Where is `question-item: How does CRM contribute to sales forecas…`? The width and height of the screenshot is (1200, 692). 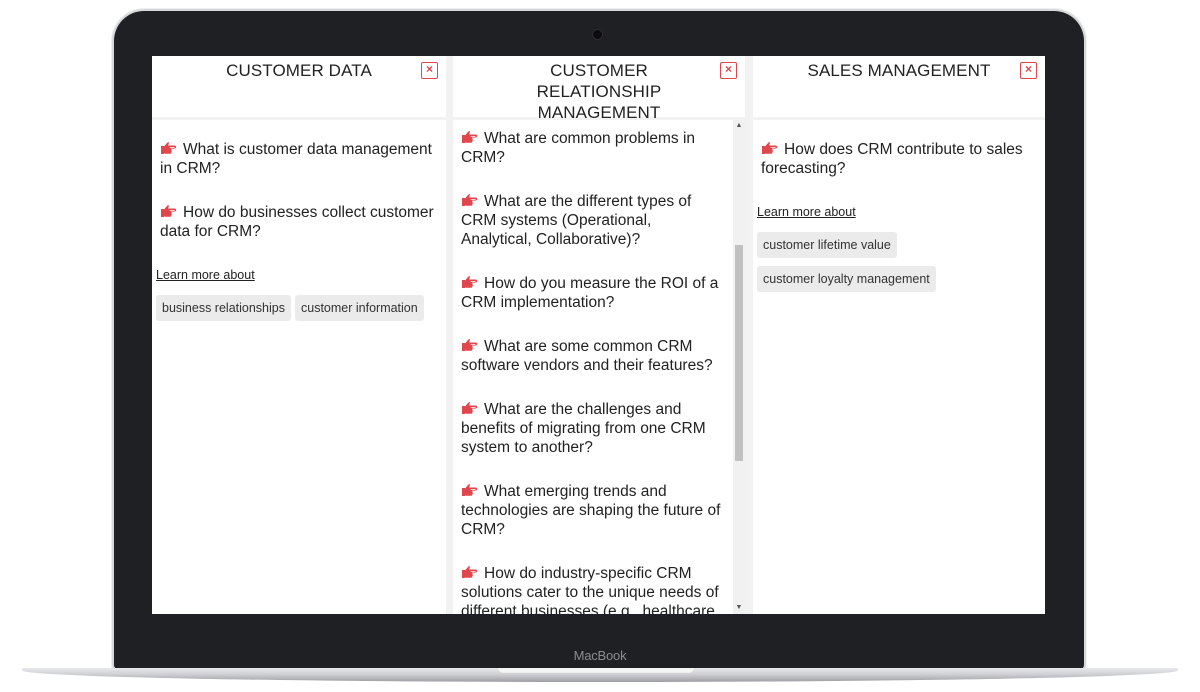 question-item: How does CRM contribute to sales forecas… is located at coordinates (899, 159).